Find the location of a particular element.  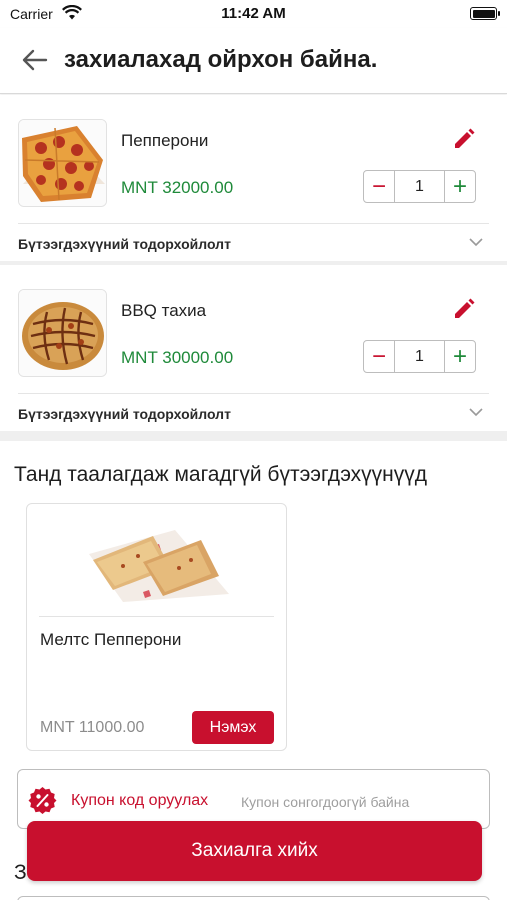

coupon-status: Купон сонгогдоогүй байна is located at coordinates (325, 802).